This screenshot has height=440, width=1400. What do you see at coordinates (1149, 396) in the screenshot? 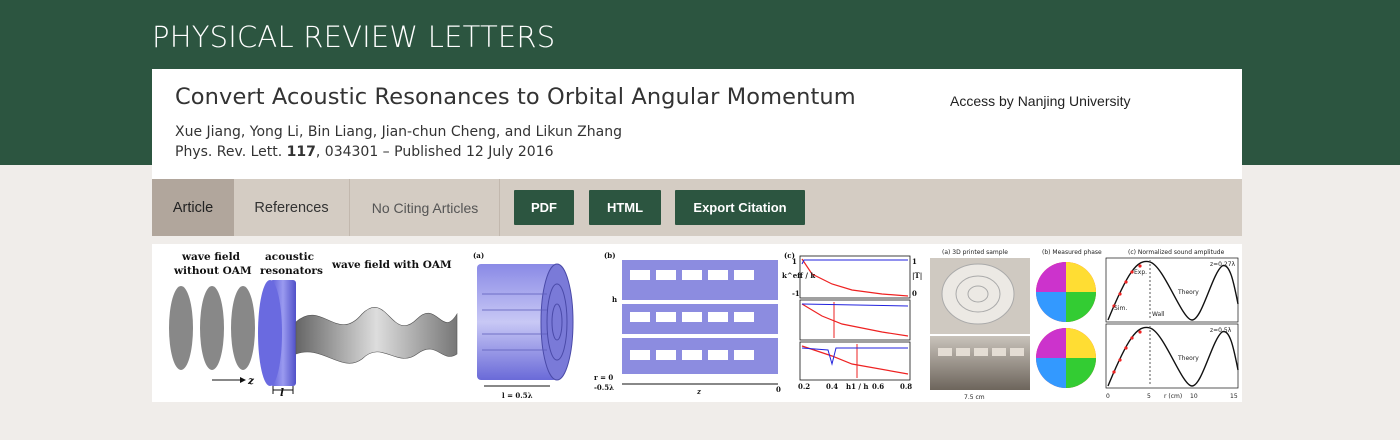
I see `amp-x-tick-2: 5` at bounding box center [1149, 396].